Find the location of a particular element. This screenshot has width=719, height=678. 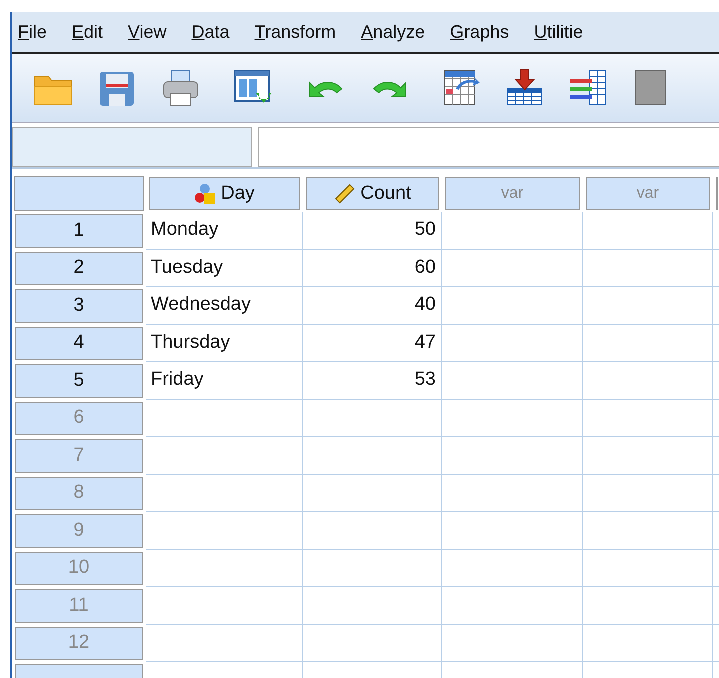

table-cell: 60 is located at coordinates (372, 268).